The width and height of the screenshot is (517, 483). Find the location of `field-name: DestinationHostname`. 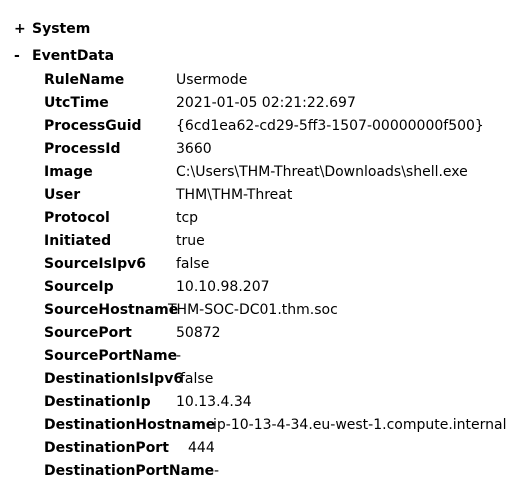

field-name: DestinationHostname is located at coordinates (130, 425).